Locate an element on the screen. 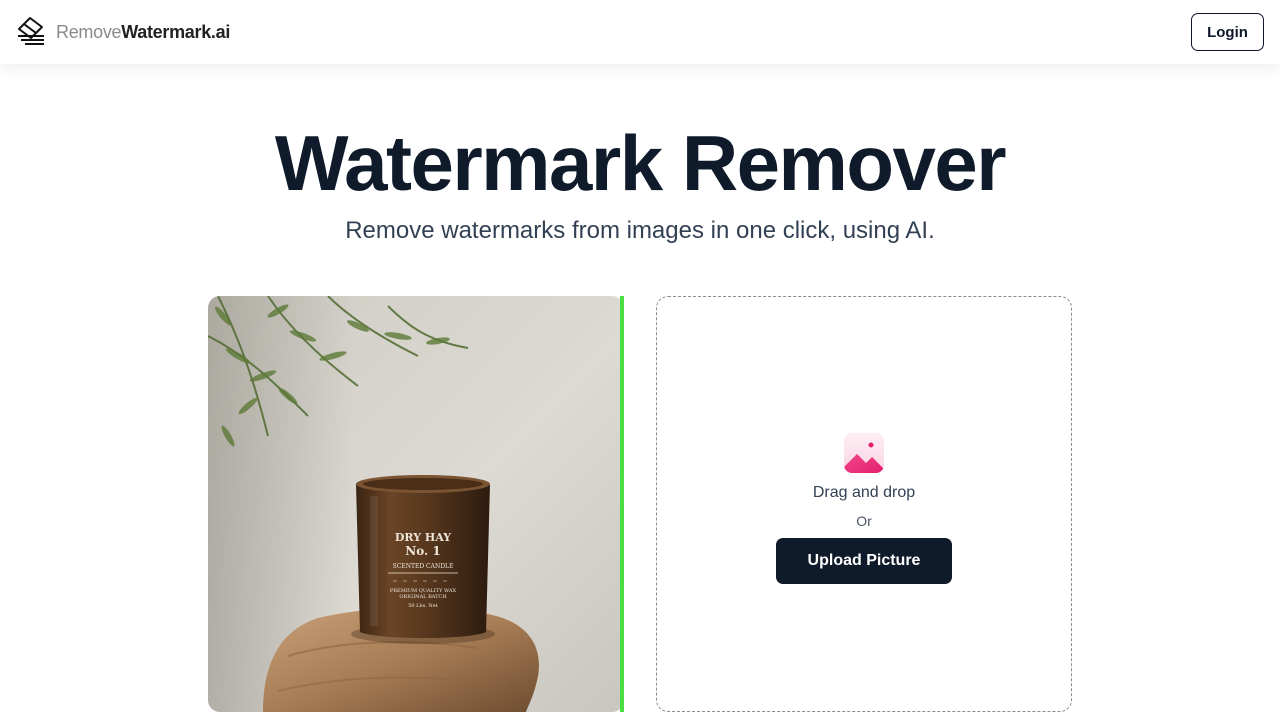 The height and width of the screenshot is (720, 1280). jar-label-line3: SCENTED CANDLE is located at coordinates (423, 566).